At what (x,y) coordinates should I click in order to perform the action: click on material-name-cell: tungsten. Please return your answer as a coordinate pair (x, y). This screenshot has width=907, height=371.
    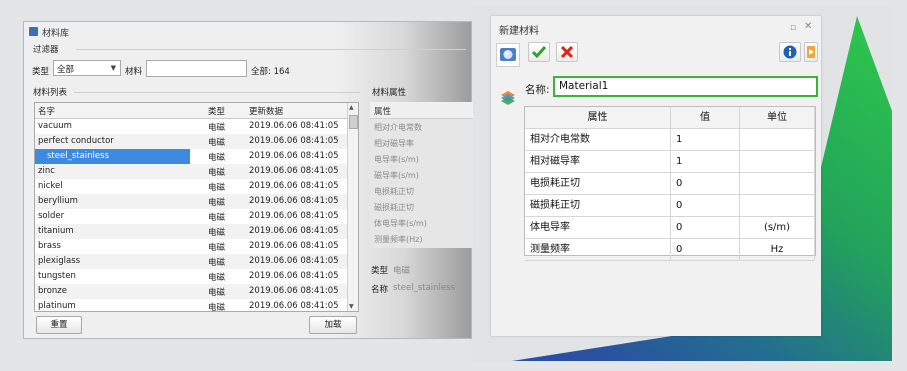
    Looking at the image, I should click on (57, 276).